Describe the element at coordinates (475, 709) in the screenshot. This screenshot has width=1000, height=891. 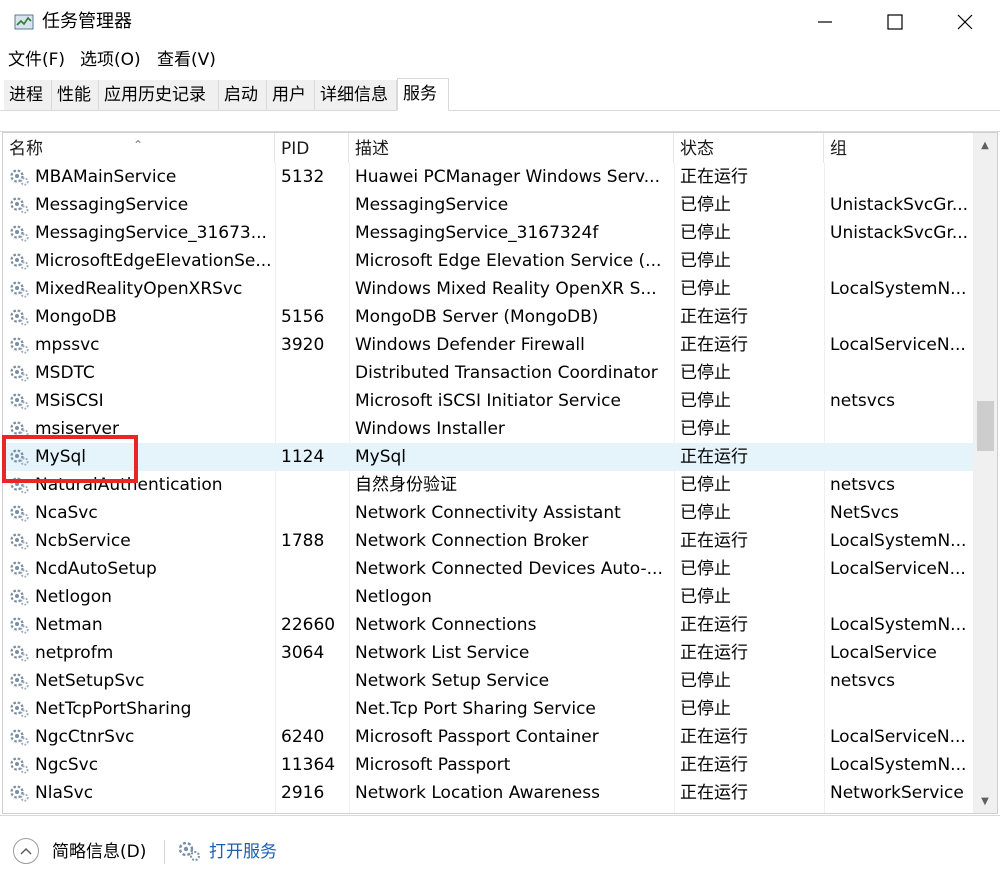
I see `cell-description: Net.Tcp Port Sharing Service` at that location.